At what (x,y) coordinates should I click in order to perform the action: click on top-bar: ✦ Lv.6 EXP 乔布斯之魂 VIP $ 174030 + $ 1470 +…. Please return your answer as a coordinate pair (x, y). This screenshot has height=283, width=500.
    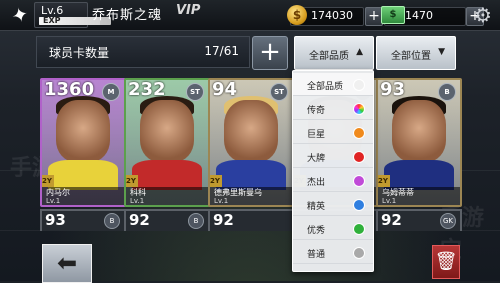
    Looking at the image, I should click on (250, 15).